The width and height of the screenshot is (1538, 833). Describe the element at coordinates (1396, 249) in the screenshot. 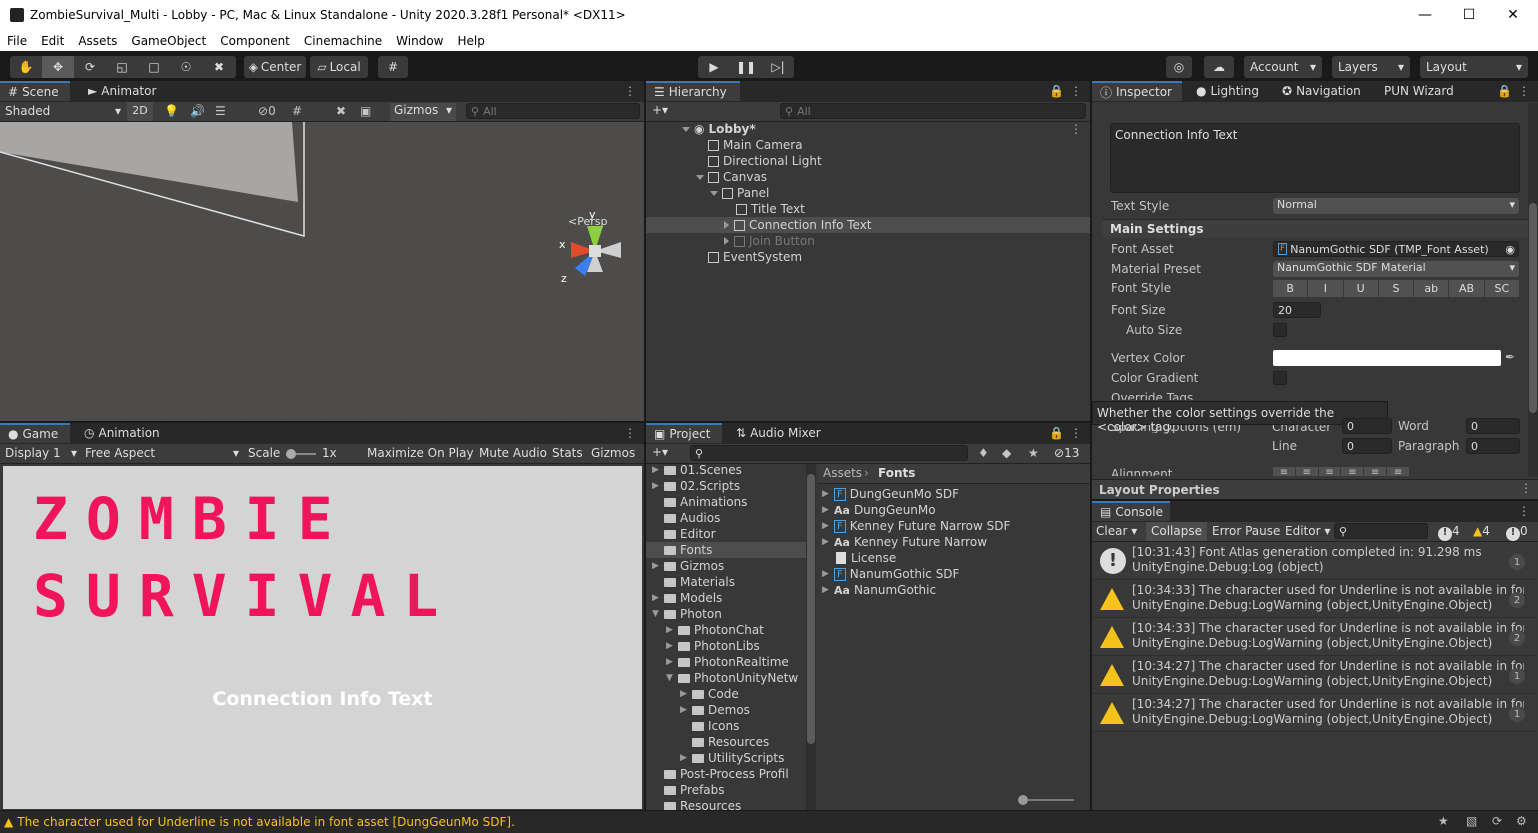

I see `font-asset-field: F NanumGothic SDF (TMP_Font Asset) ◉` at that location.